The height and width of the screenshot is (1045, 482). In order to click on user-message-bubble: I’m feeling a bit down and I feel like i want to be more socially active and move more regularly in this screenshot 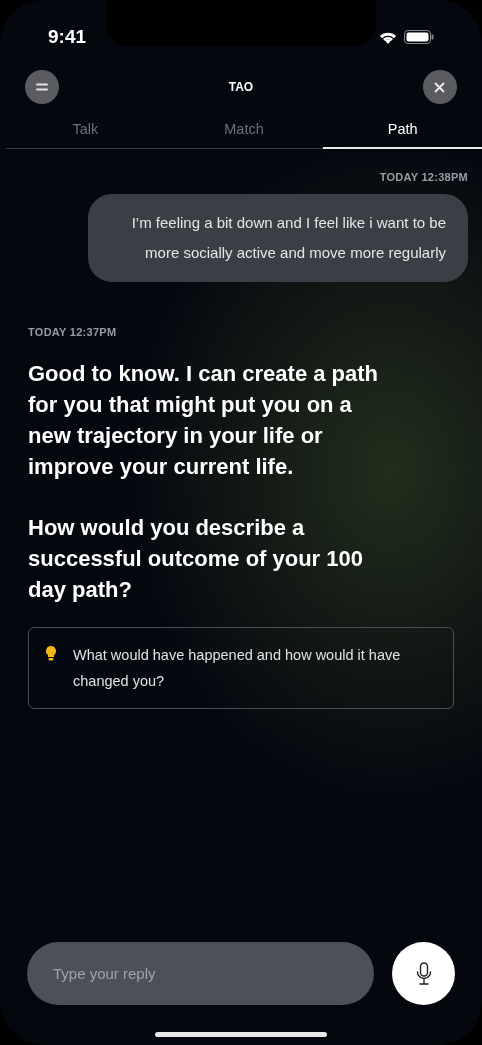, I will do `click(278, 237)`.